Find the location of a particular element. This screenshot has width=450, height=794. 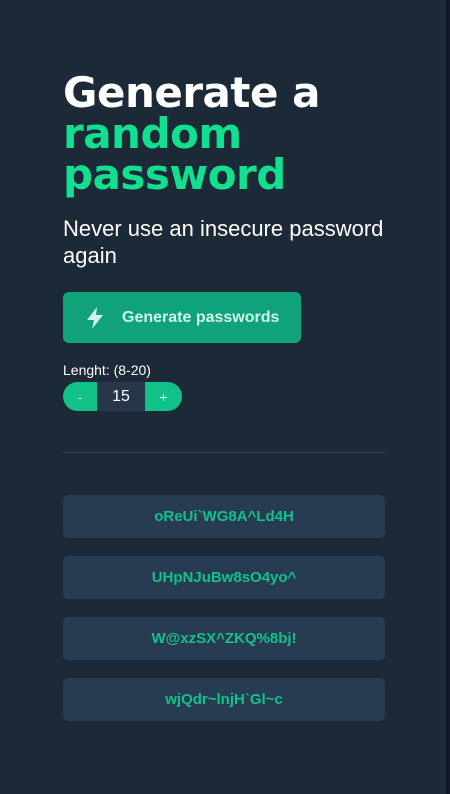

generate-passwords-label: Generate passwords is located at coordinates (201, 317).